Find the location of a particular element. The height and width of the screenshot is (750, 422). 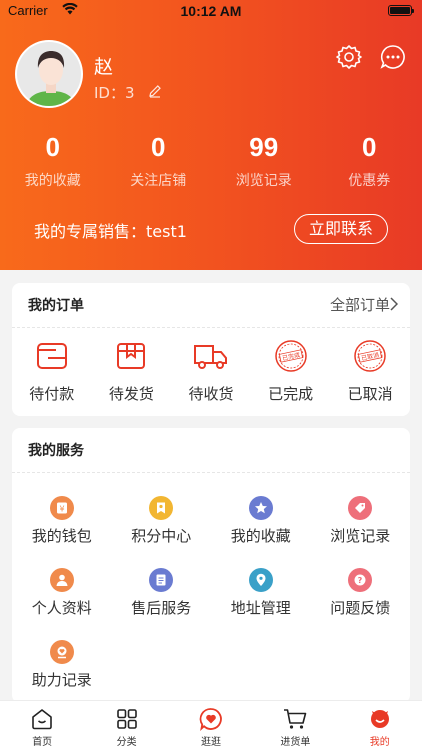

order-label: 待付款 is located at coordinates (52, 394).